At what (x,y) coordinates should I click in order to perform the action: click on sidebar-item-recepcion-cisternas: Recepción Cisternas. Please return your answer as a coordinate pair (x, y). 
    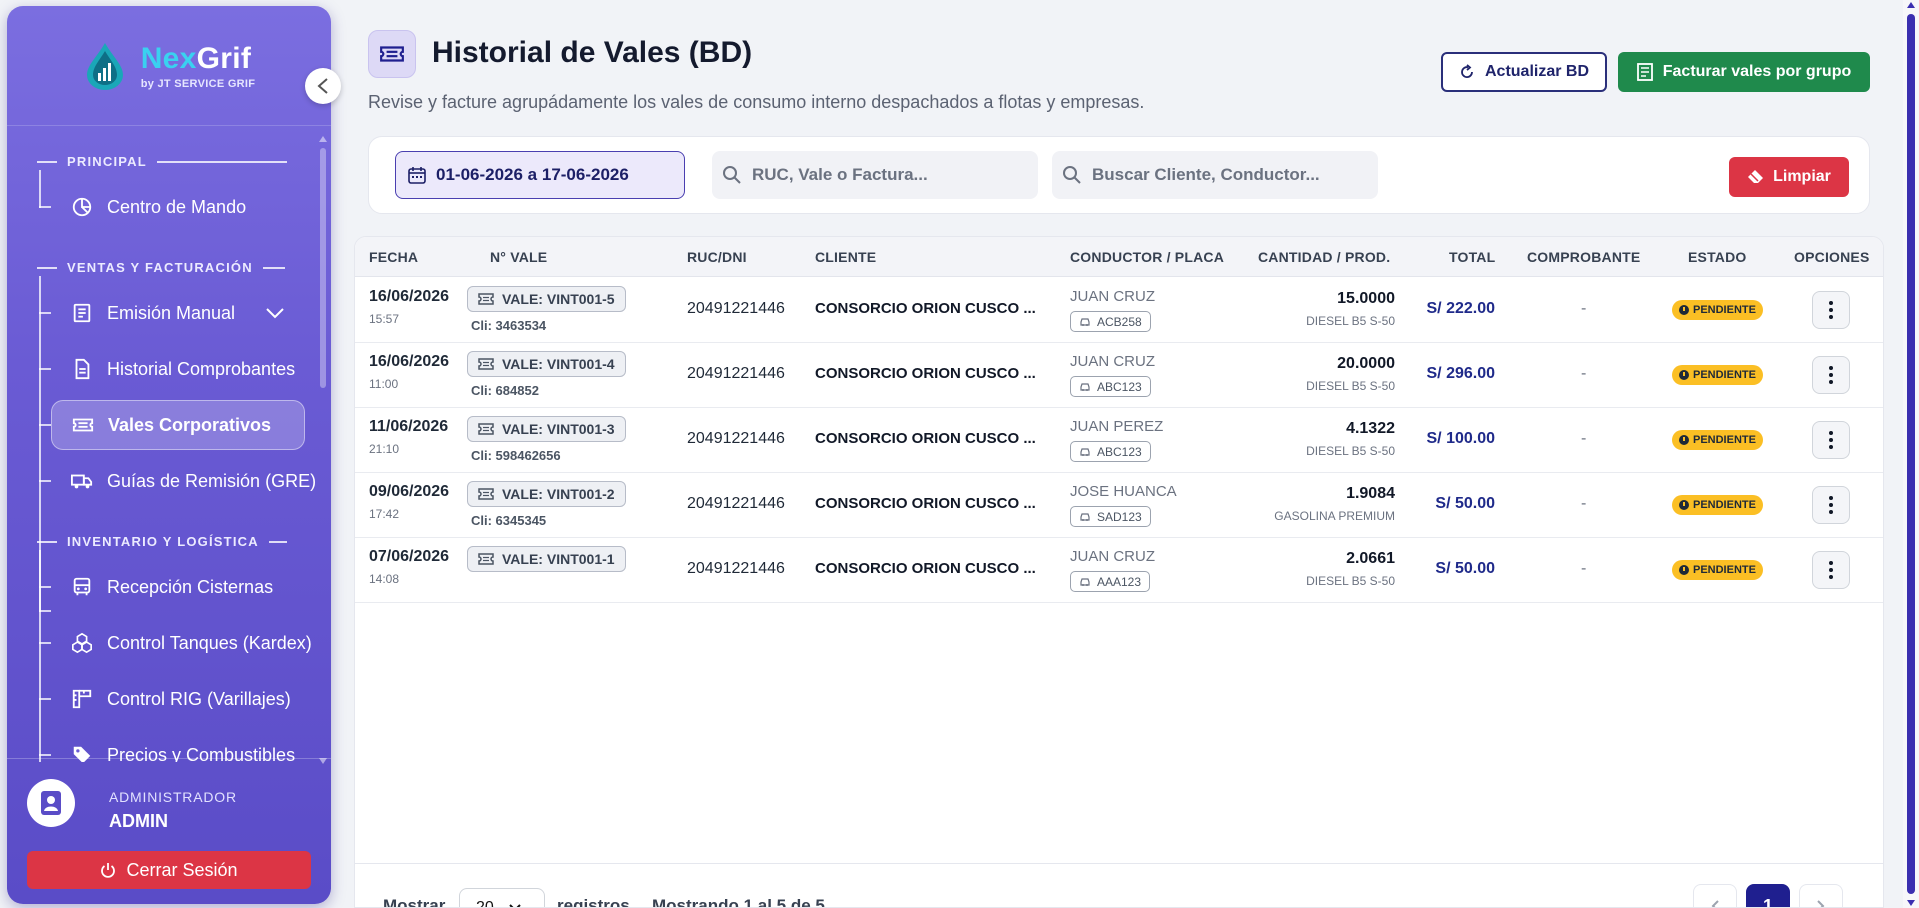
    Looking at the image, I should click on (166, 587).